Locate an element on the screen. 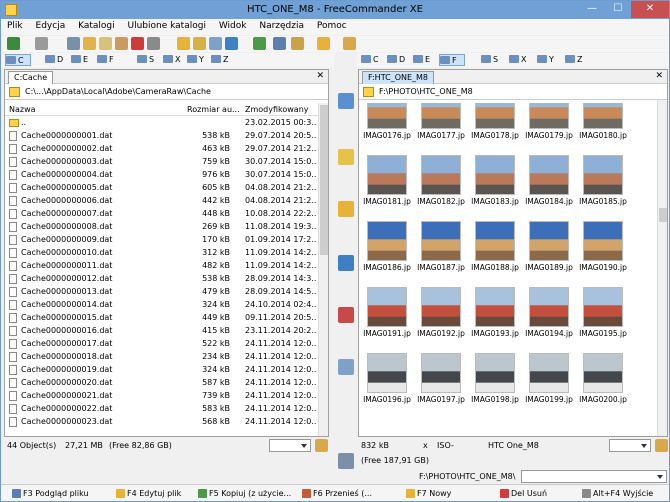  thumbnail-item: IMAG0188.jp is located at coordinates (495, 248).